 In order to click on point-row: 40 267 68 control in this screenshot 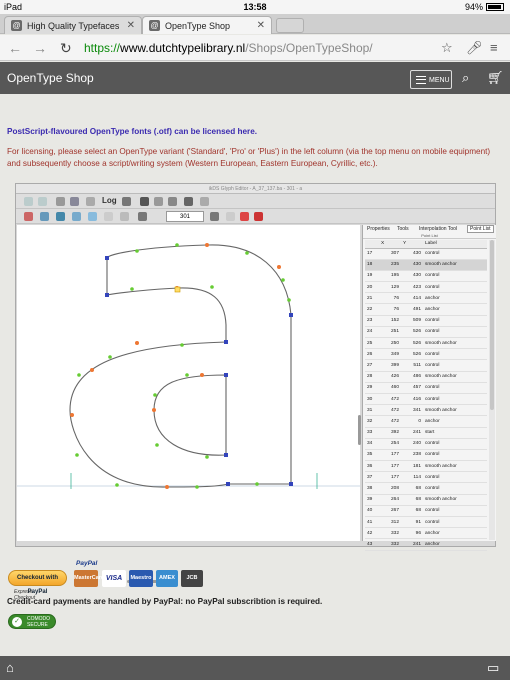, I will do `click(426, 511)`.